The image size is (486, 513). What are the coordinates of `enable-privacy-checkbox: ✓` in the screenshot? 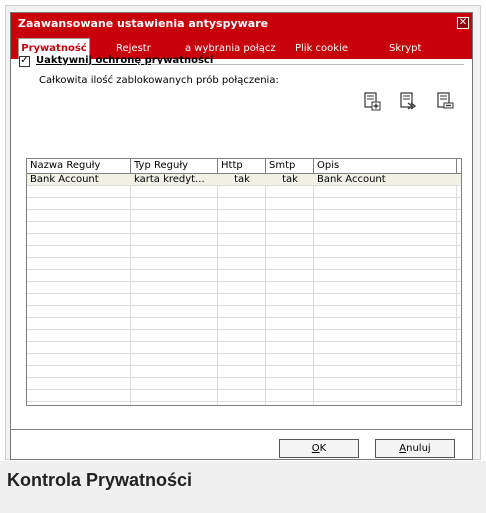 It's located at (24, 61).